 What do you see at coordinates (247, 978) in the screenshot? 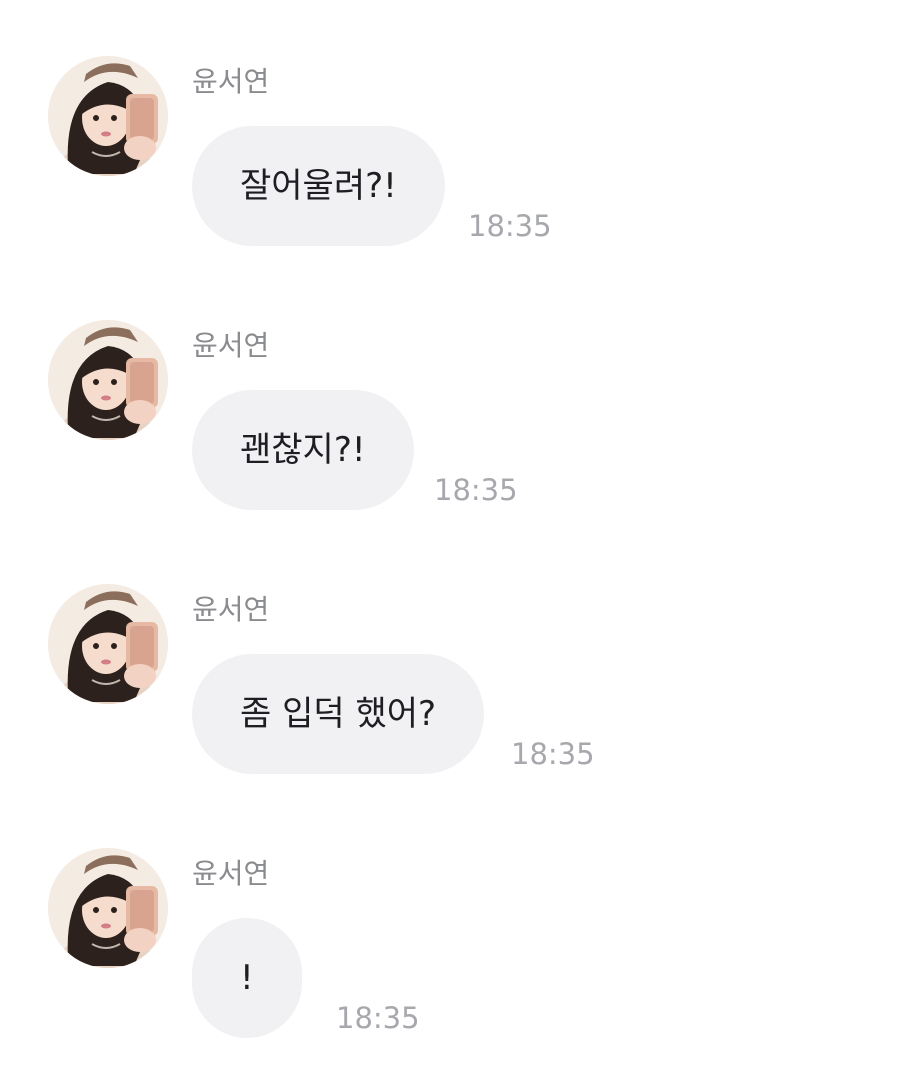
I see `message-bubble: !` at bounding box center [247, 978].